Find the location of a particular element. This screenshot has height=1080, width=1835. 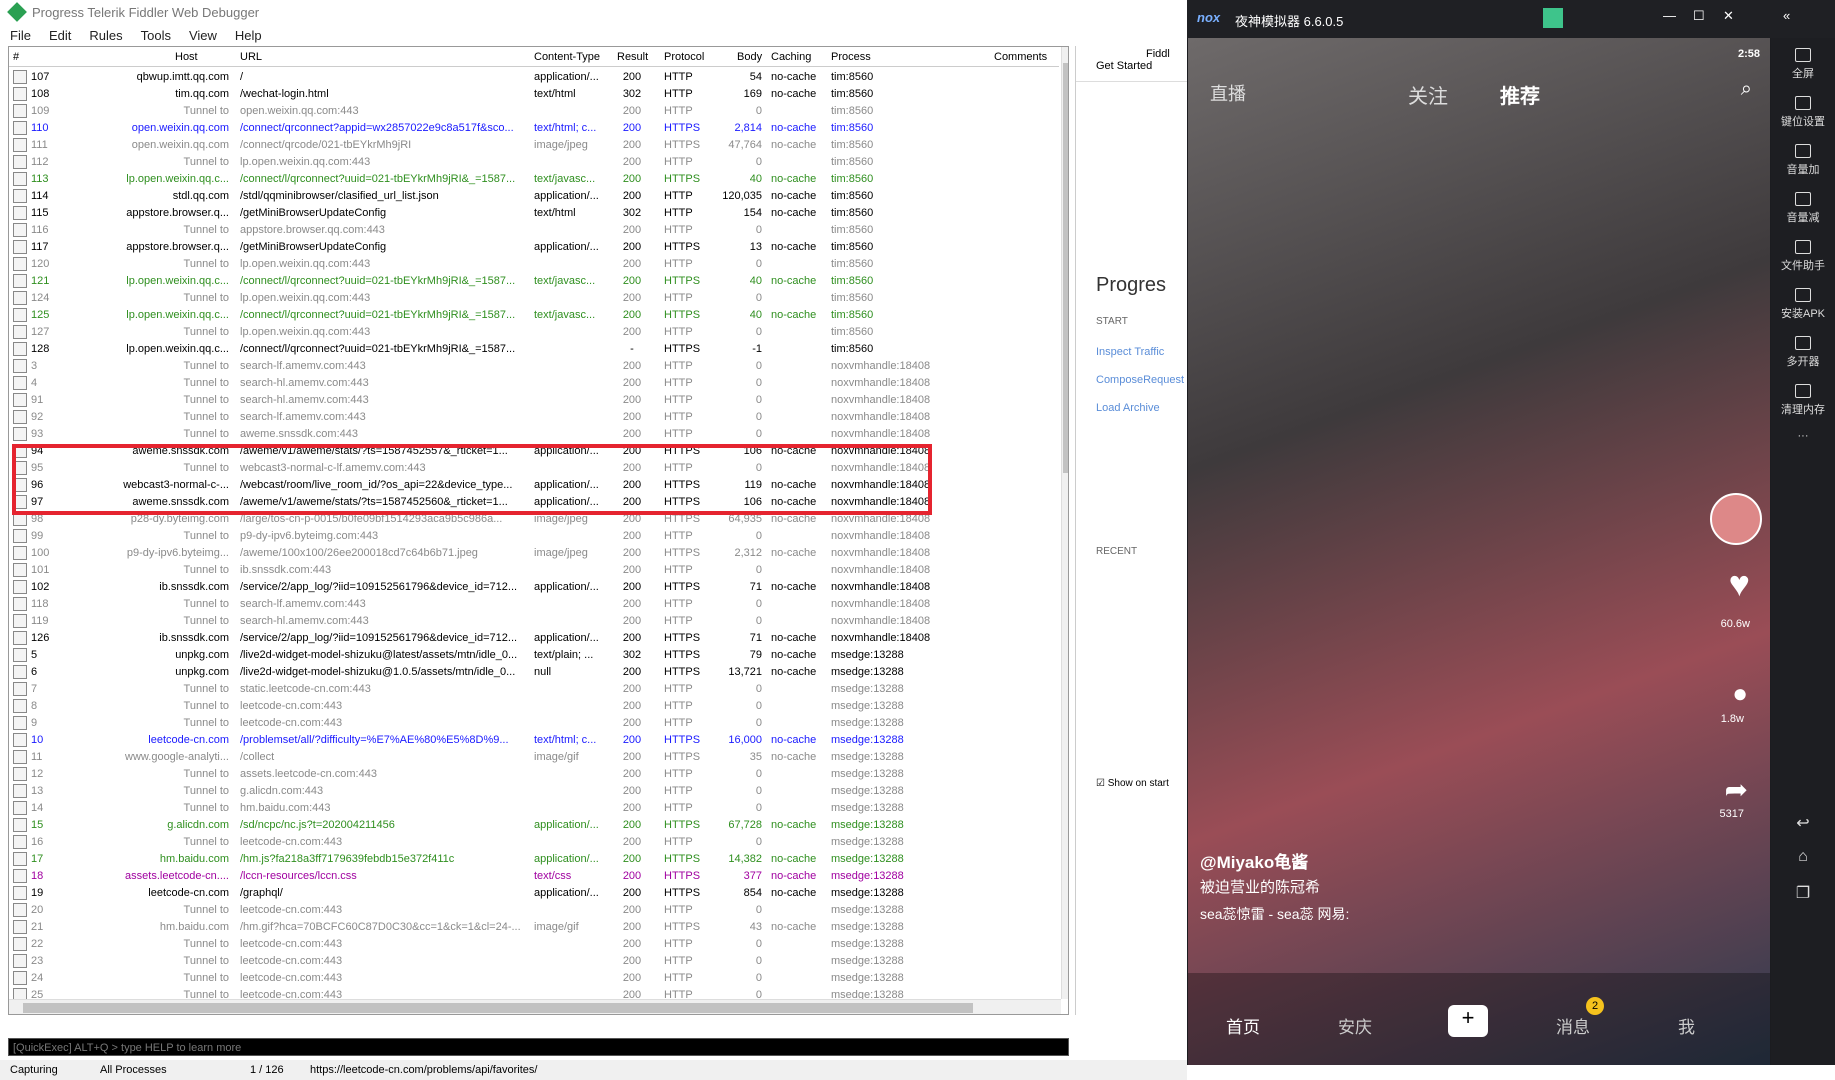

nav-me: 我 is located at coordinates (1686, 1025).